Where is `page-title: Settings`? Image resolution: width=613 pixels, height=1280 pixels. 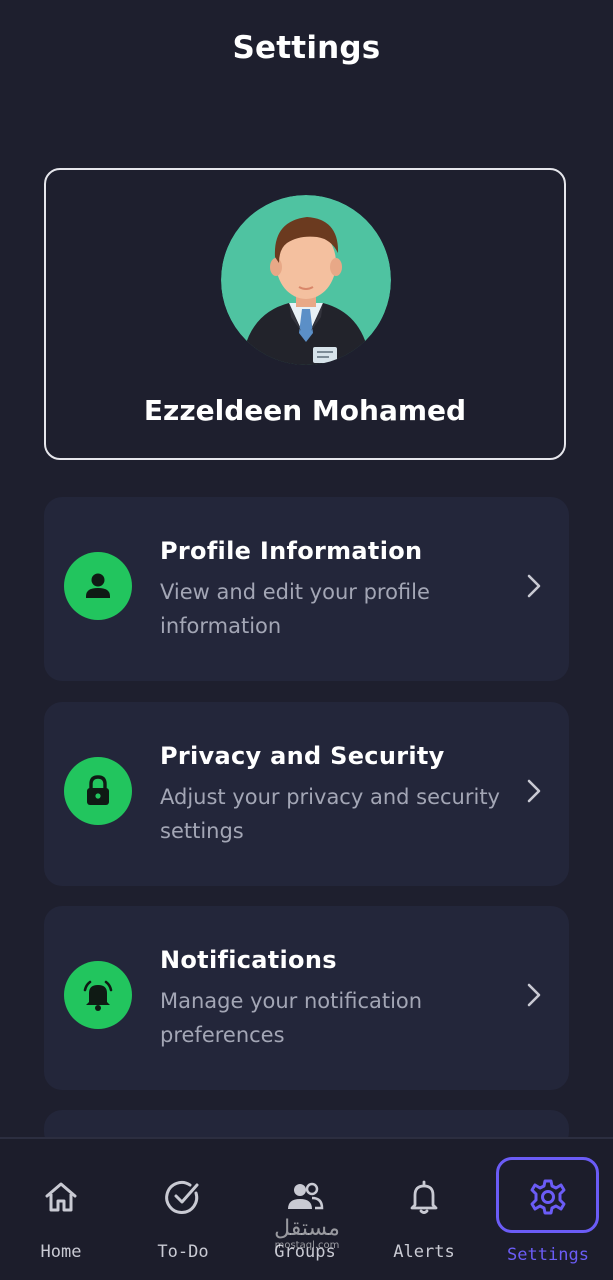 page-title: Settings is located at coordinates (306, 48).